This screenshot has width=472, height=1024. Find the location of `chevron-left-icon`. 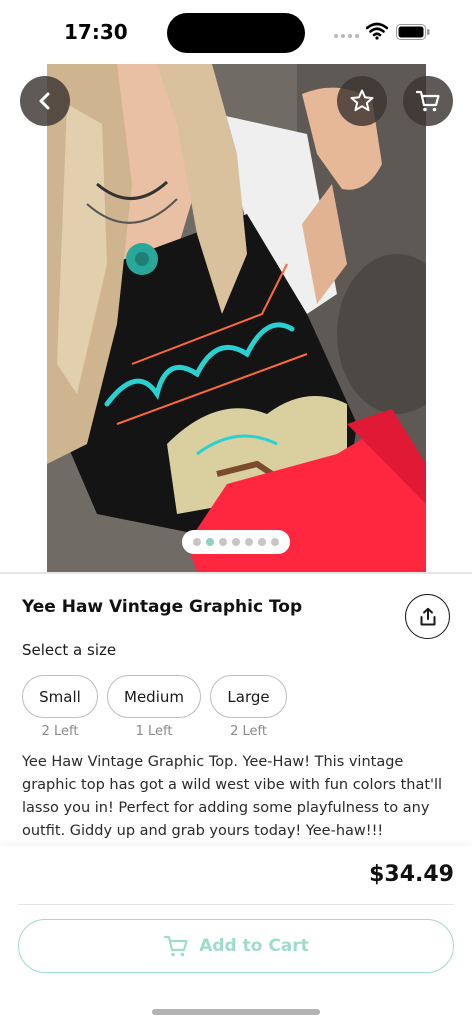

chevron-left-icon is located at coordinates (44, 101).